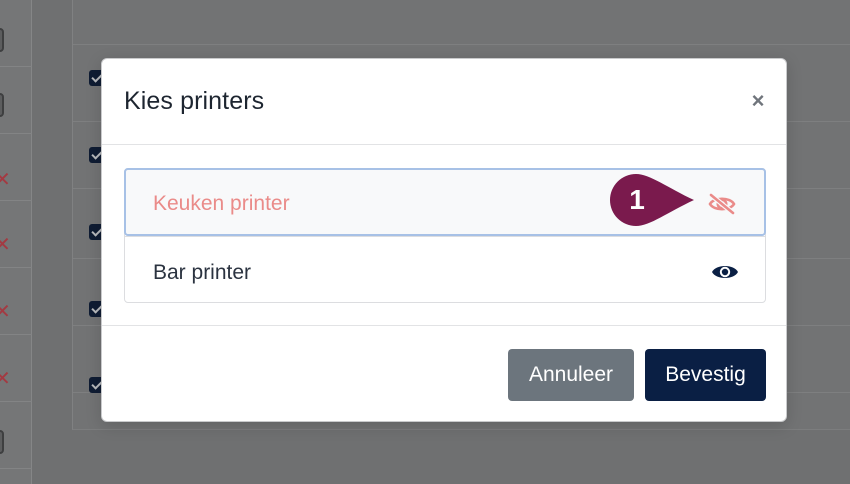 The height and width of the screenshot is (484, 850). I want to click on printer-label: Keuken printer, so click(221, 203).